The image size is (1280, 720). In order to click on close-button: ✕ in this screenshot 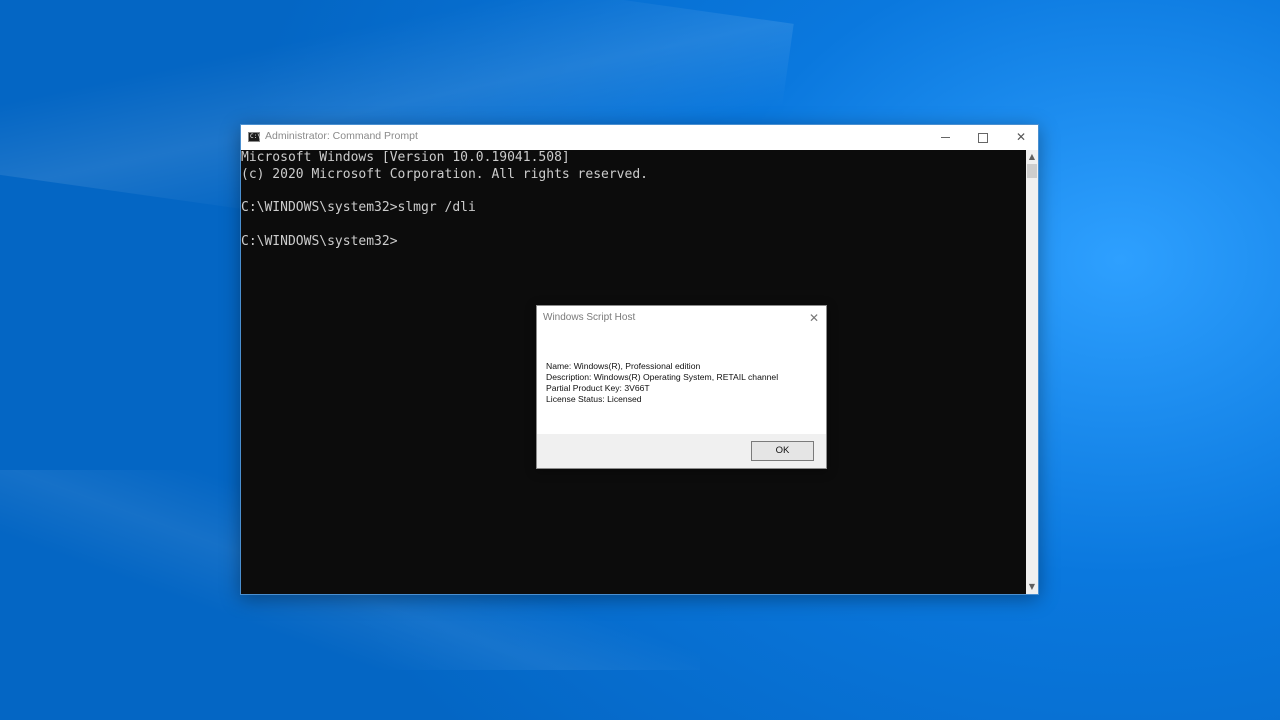, I will do `click(1021, 137)`.